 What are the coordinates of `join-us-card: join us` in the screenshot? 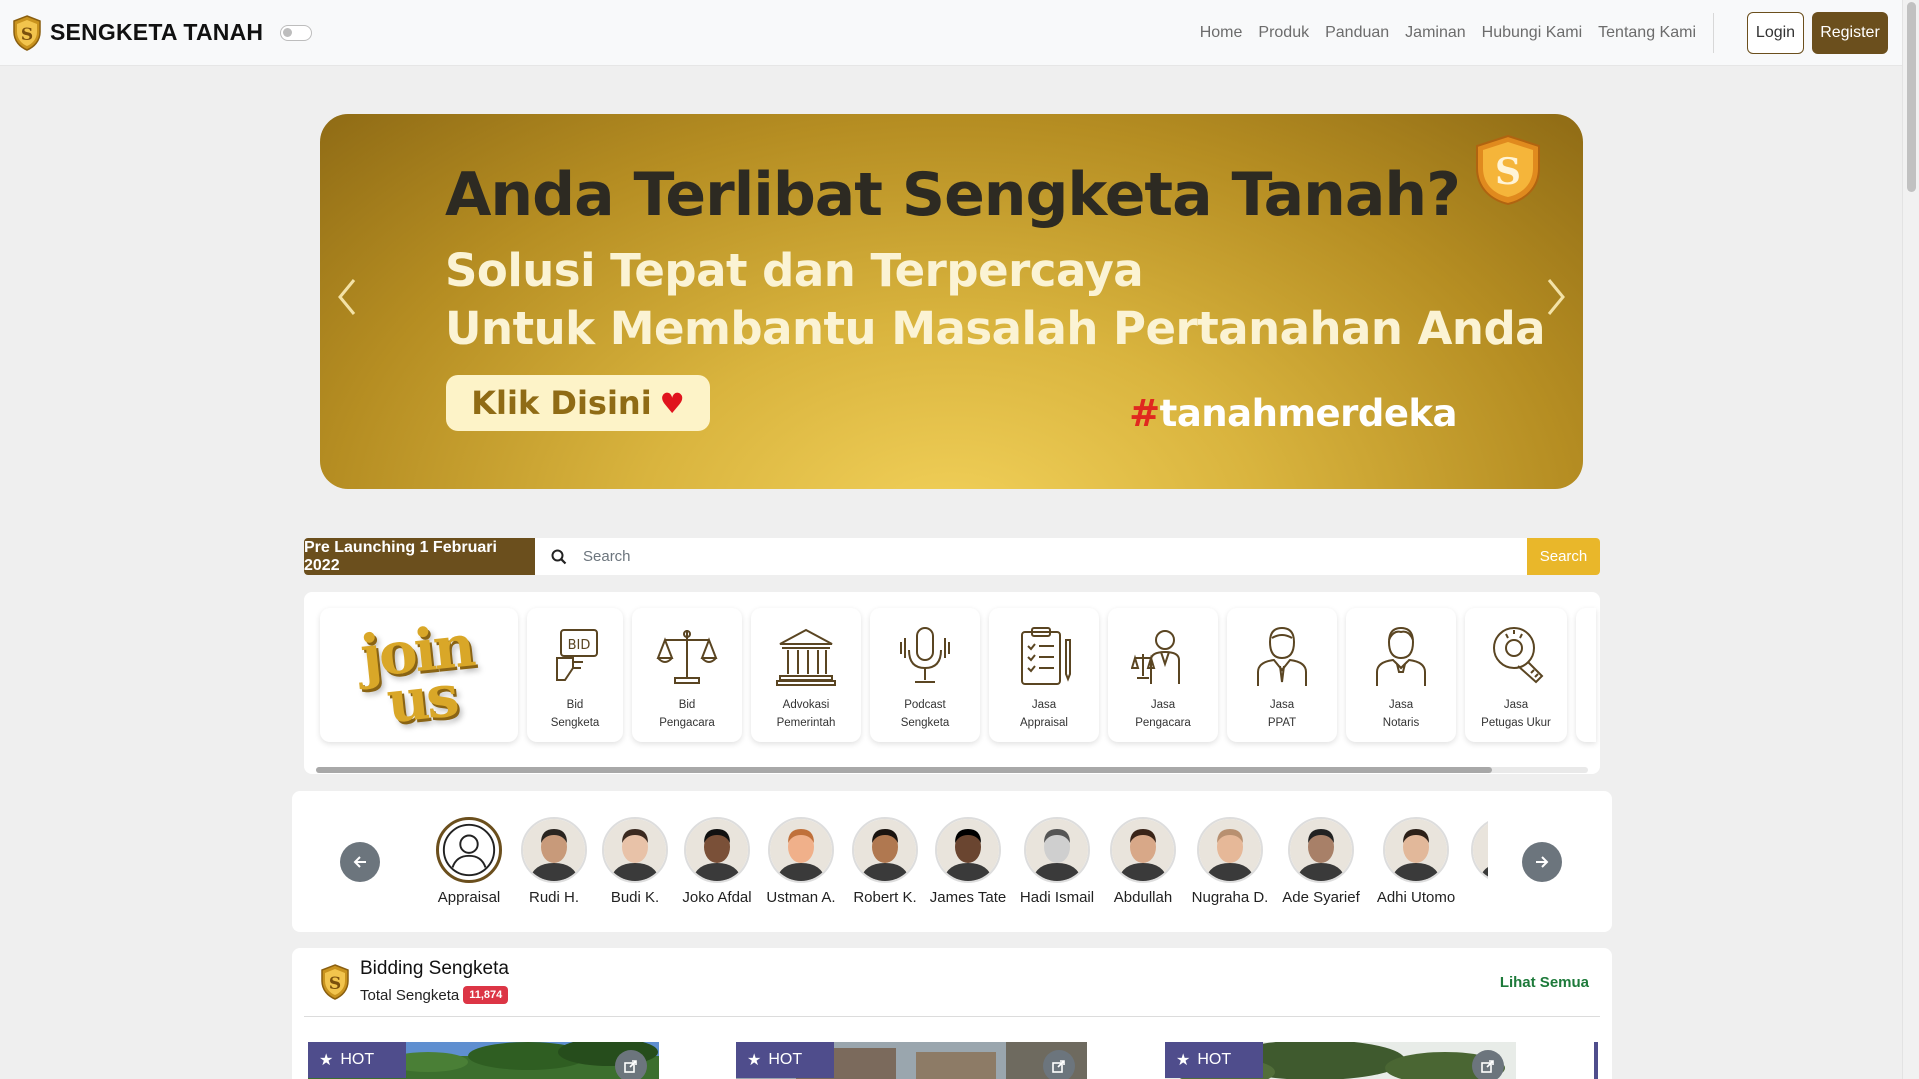 It's located at (419, 675).